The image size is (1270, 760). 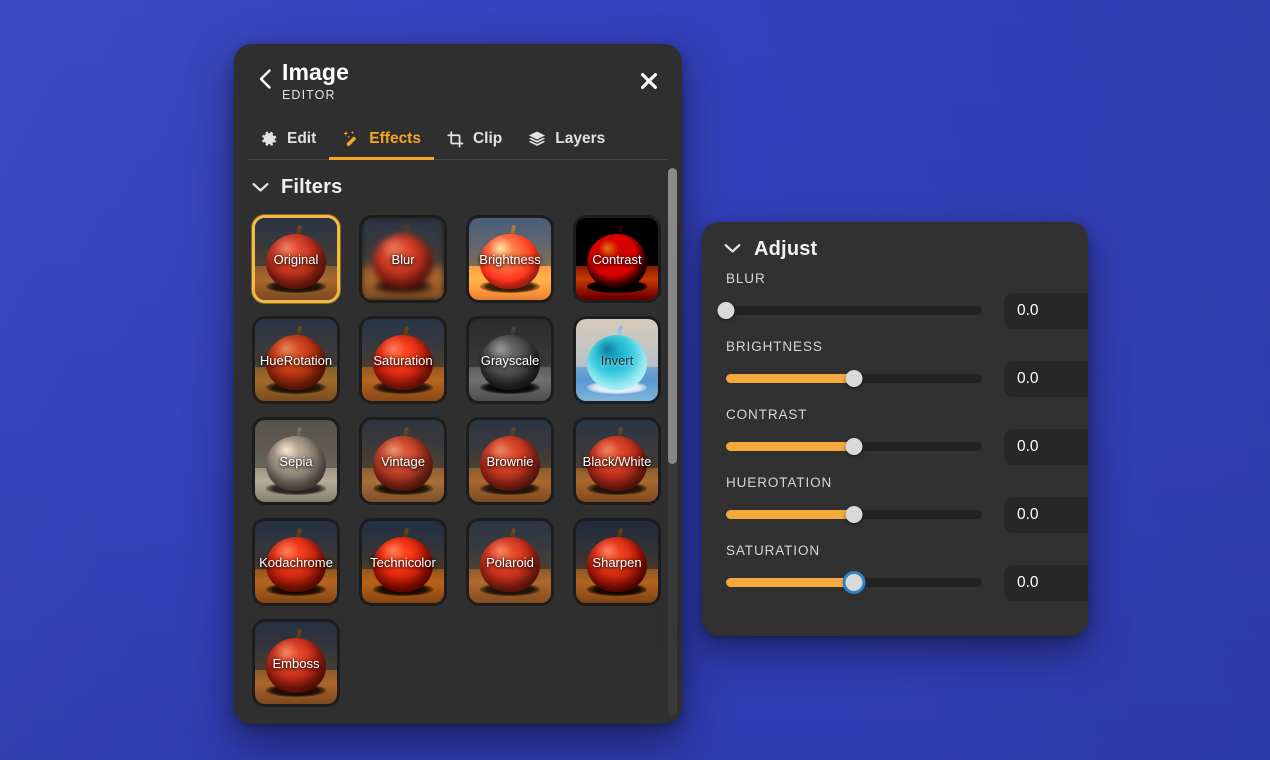 What do you see at coordinates (458, 79) in the screenshot?
I see `editor-header: Image EDITOR` at bounding box center [458, 79].